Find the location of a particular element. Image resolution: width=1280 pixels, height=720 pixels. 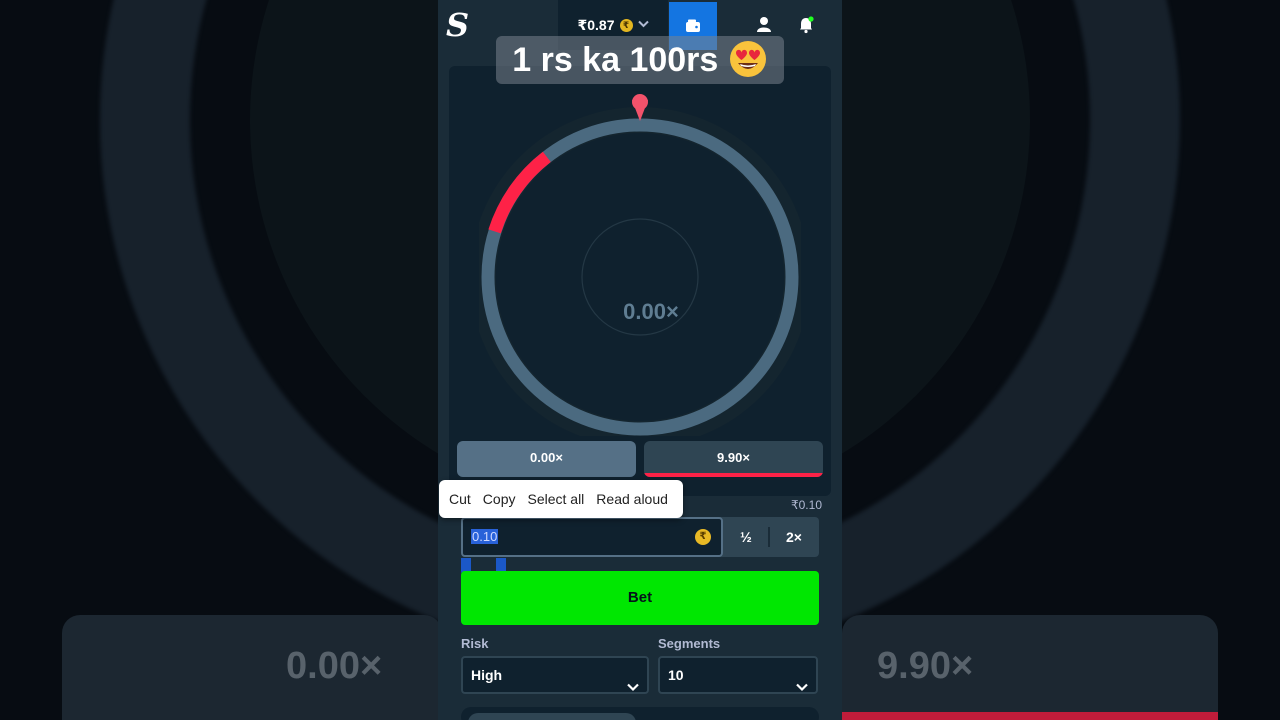

menu-item-read-aloud: Read aloud is located at coordinates (632, 499).